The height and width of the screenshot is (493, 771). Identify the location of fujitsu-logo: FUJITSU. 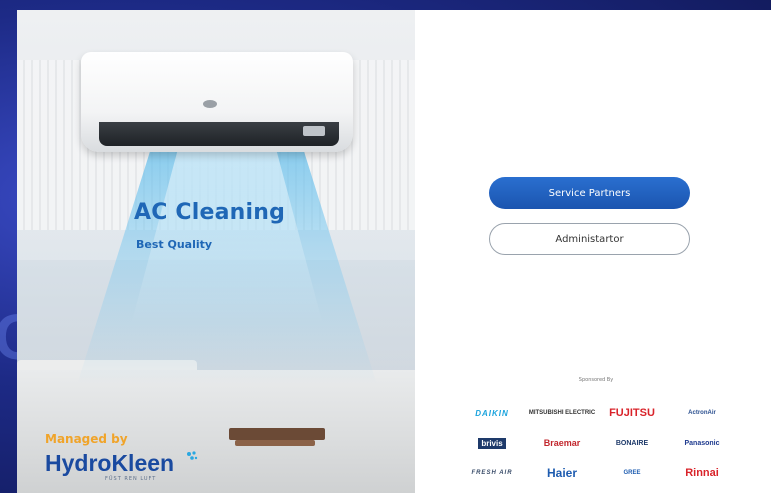
(632, 413).